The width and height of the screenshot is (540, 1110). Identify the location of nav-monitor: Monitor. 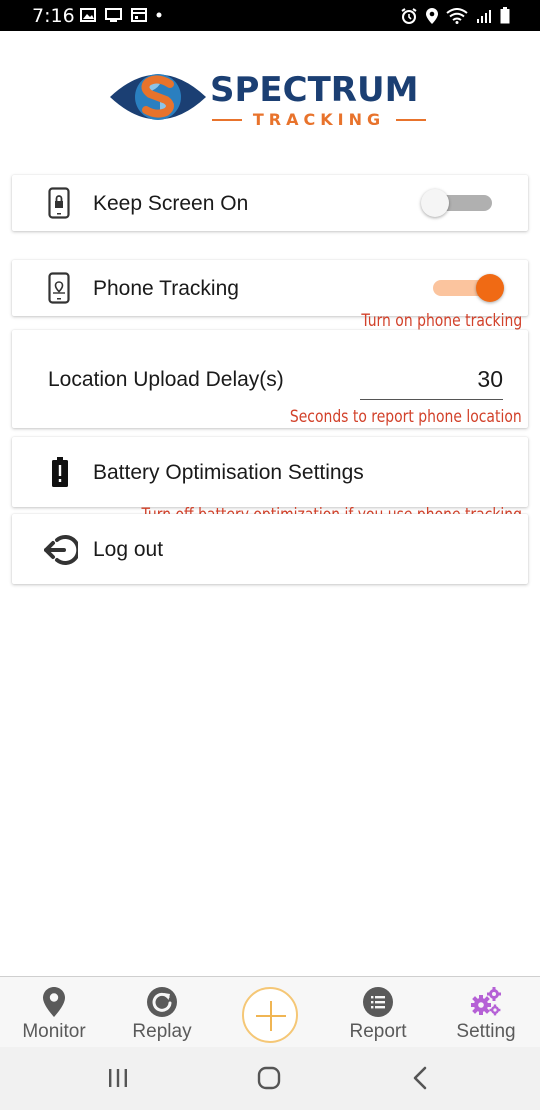
(54, 1012).